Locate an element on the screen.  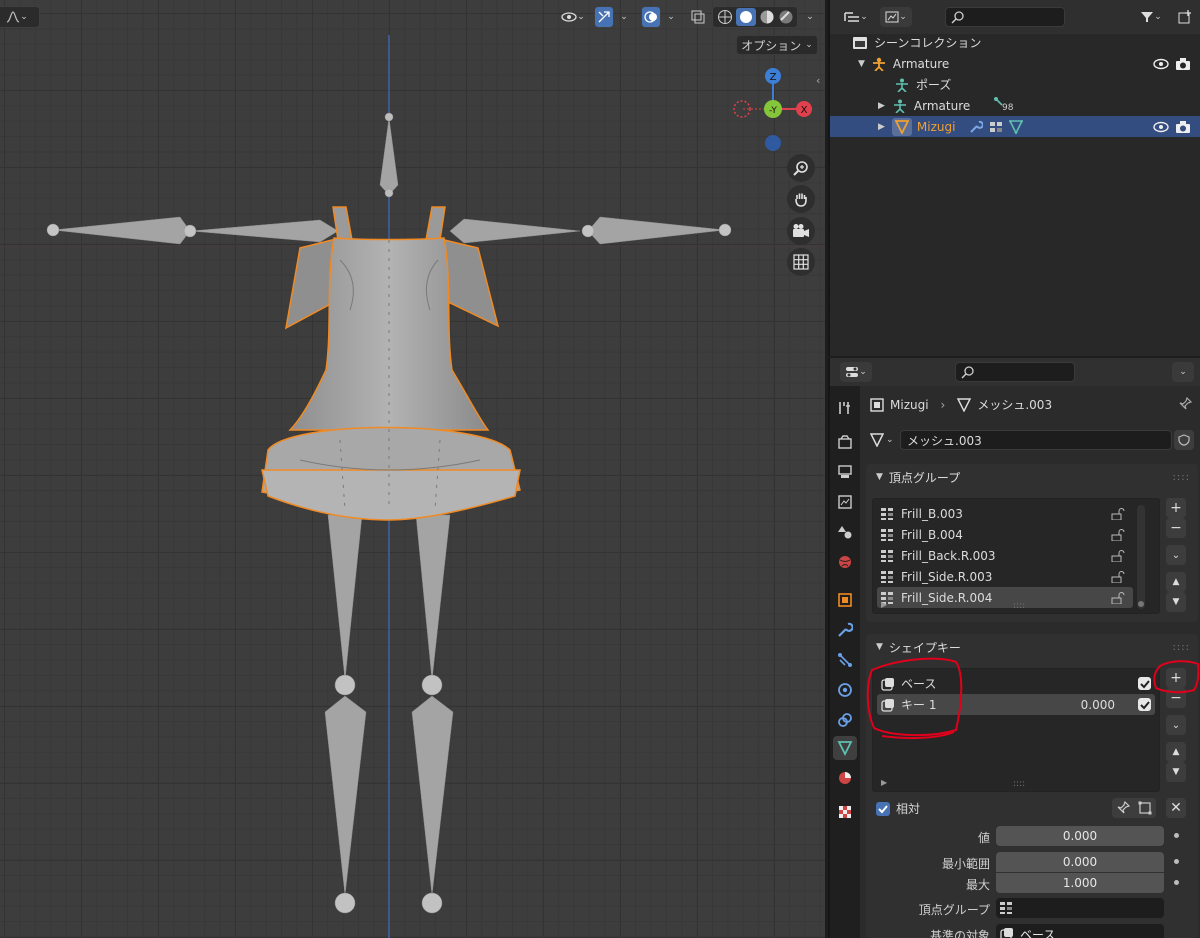
sidebar-toggle-arrow: ‹ is located at coordinates (818, 80).